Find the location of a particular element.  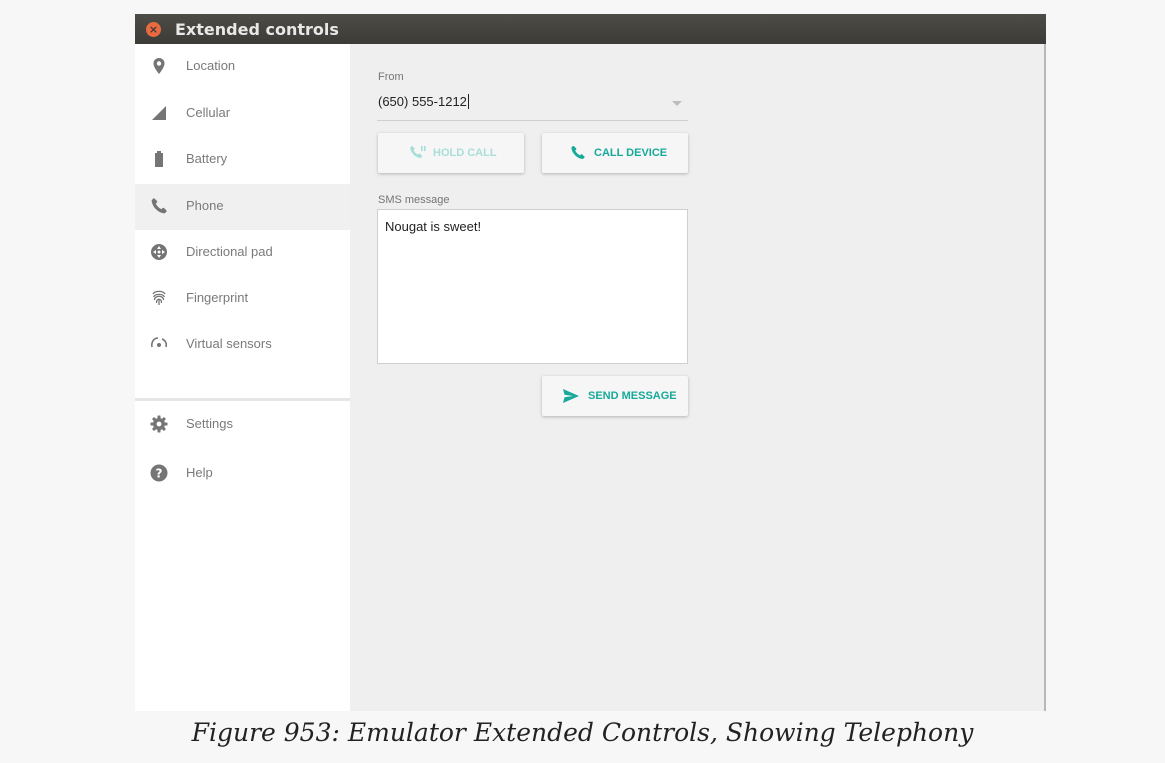

sms-message-label: SMS message is located at coordinates (414, 200).